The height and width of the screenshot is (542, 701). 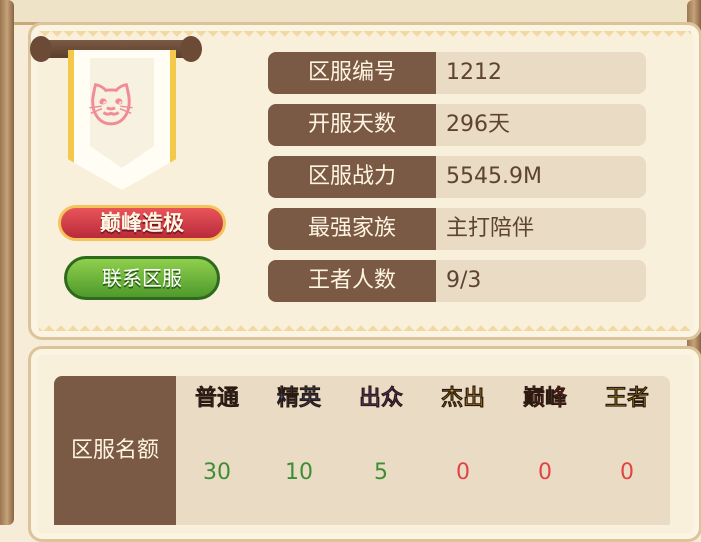 I want to click on tier-header: 王者, so click(x=627, y=399).